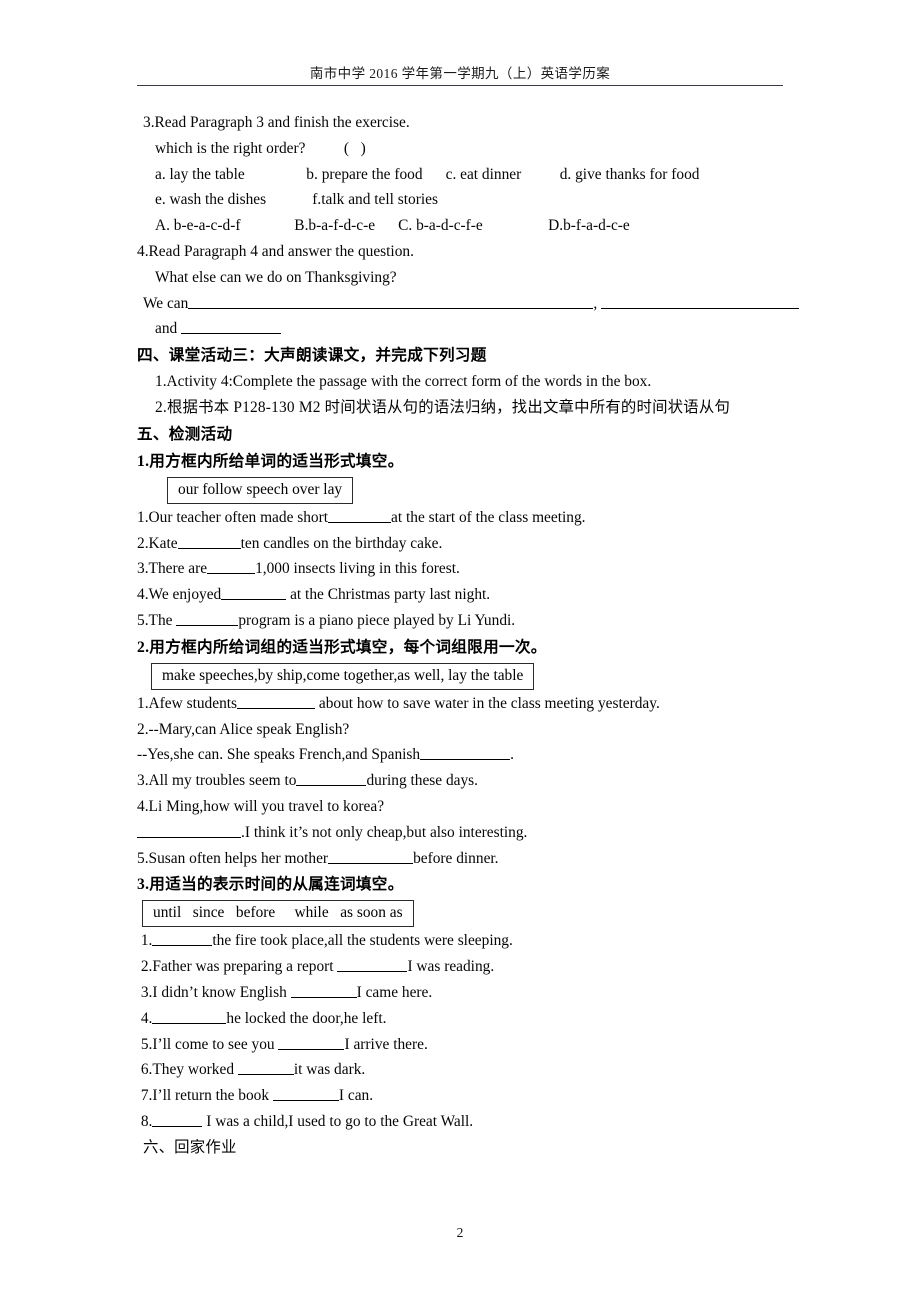 This screenshot has width=920, height=1302. I want to click on exercise-3-item-5-post: I arrive there., so click(386, 1044).